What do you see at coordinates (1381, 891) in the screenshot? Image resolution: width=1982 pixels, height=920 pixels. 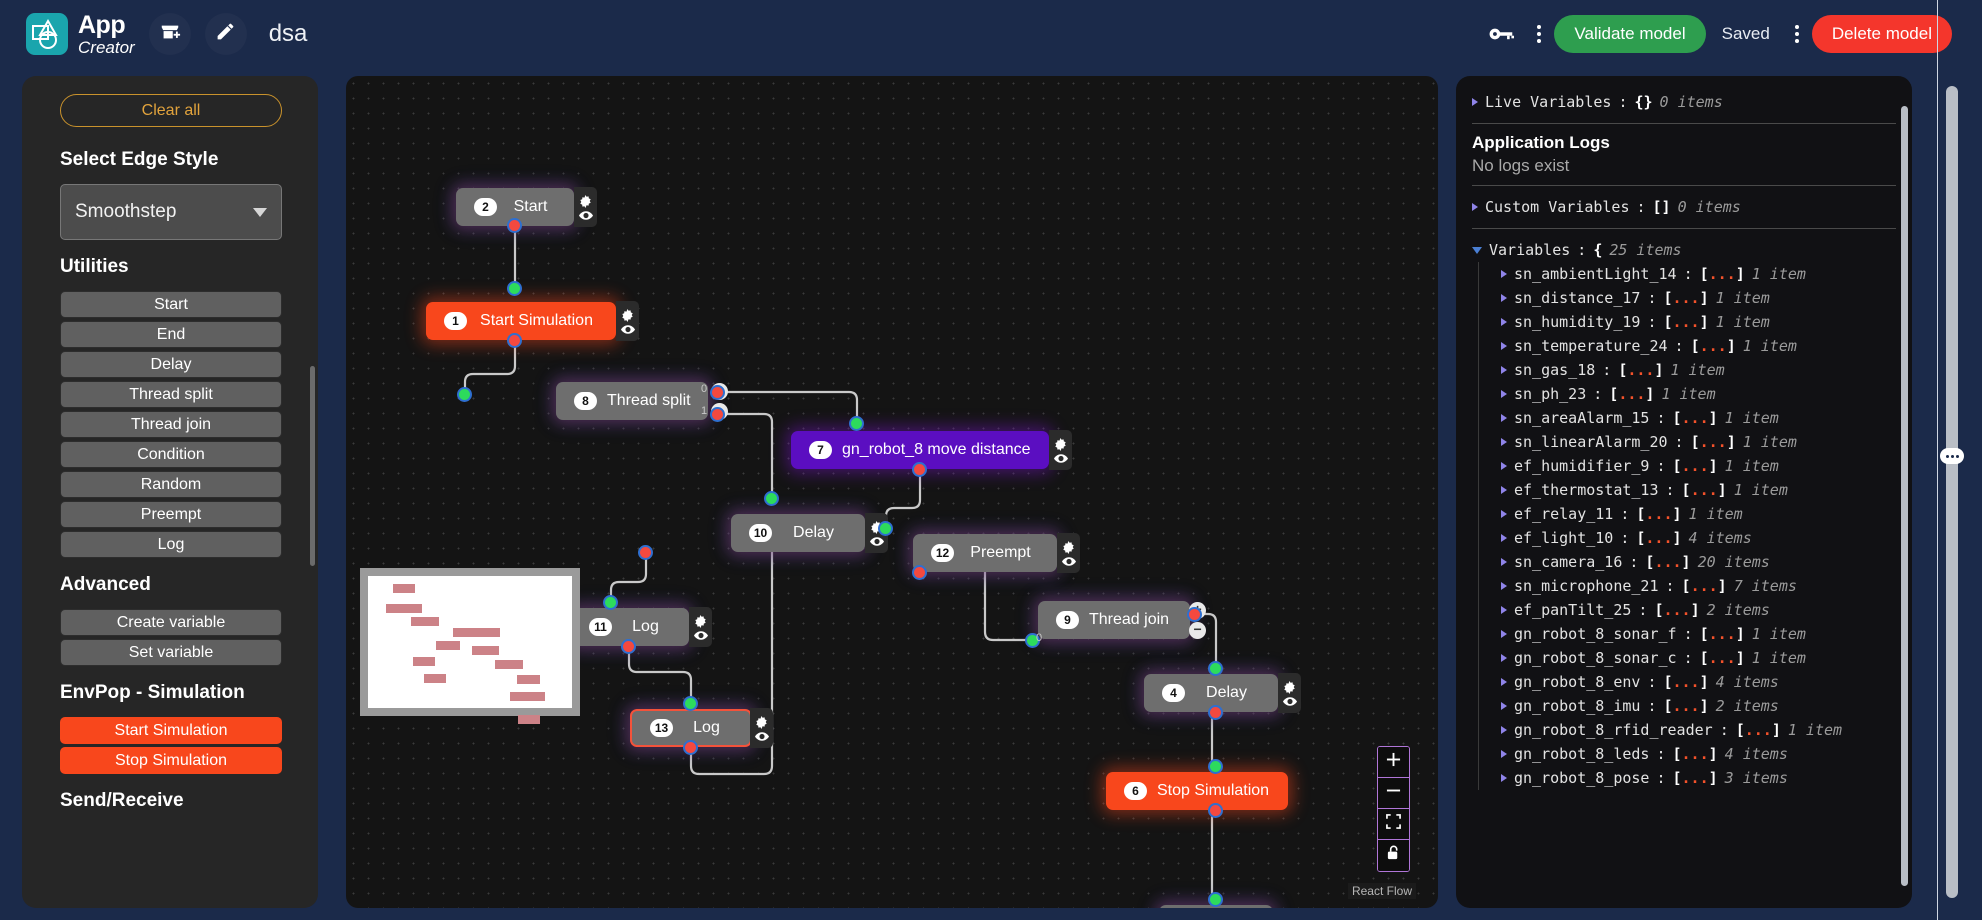 I see `react-flow-attribution: React Flow` at bounding box center [1381, 891].